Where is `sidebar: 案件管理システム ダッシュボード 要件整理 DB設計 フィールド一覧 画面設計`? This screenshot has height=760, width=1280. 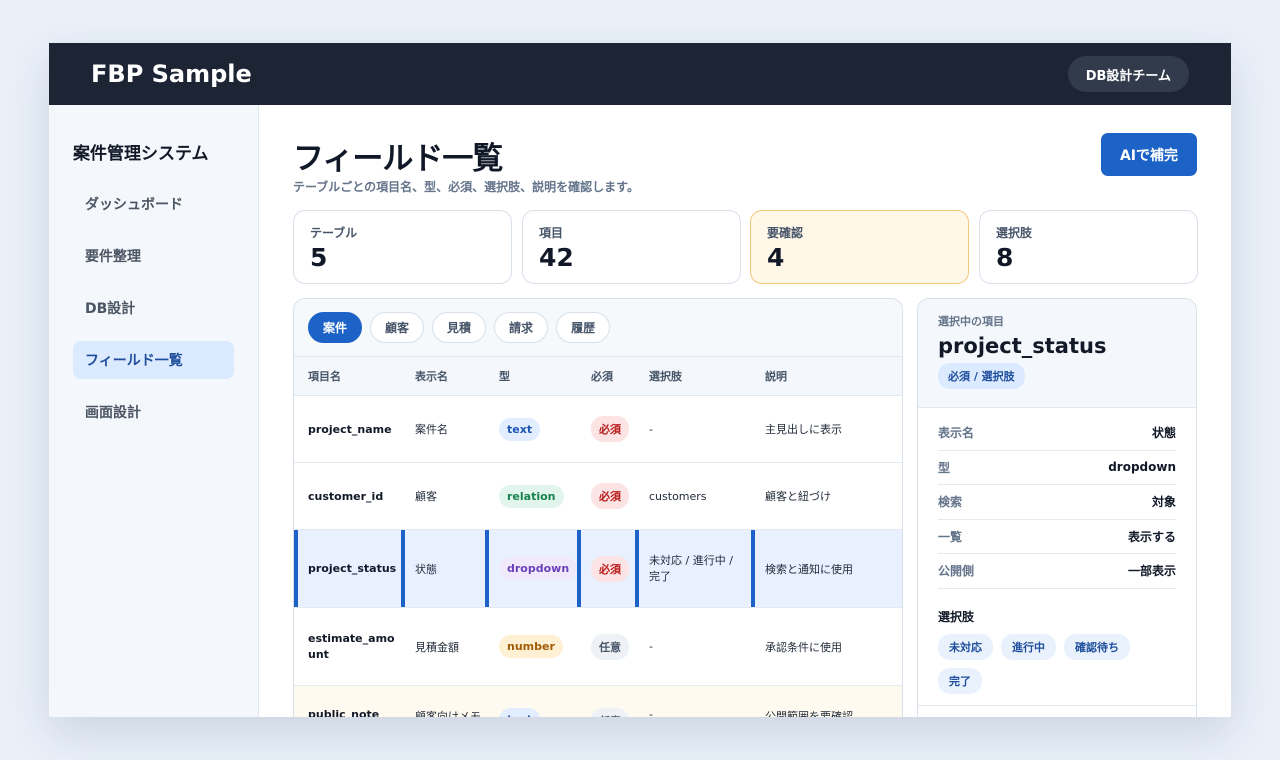 sidebar: 案件管理システム ダッシュボード 要件整理 DB設計 フィールド一覧 画面設計 is located at coordinates (154, 411).